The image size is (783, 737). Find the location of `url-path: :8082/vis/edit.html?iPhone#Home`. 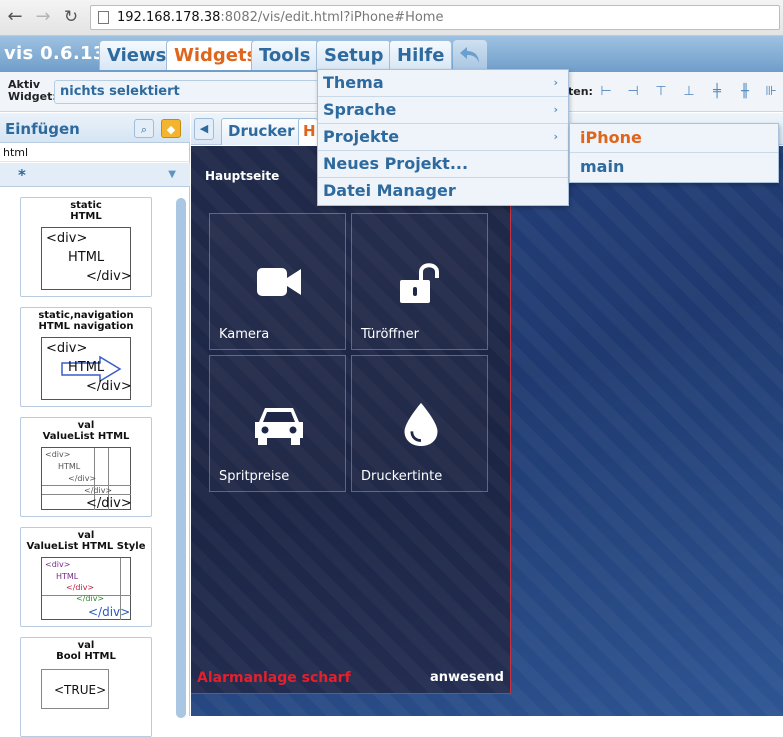

url-path: :8082/vis/edit.html?iPhone#Home is located at coordinates (332, 17).